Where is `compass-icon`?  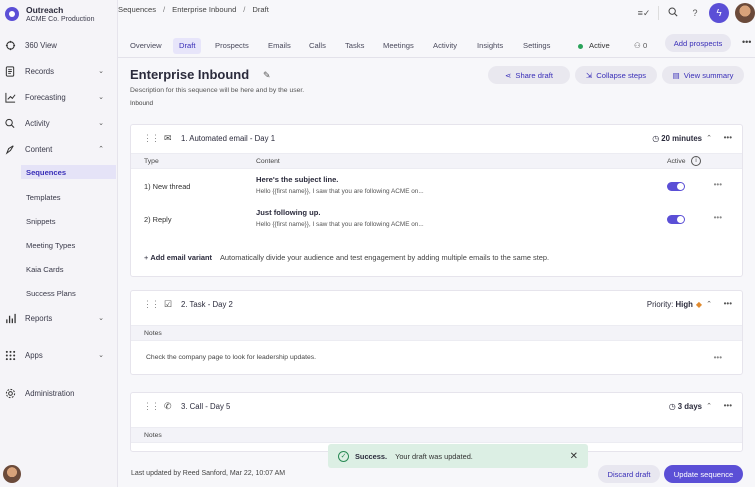
compass-icon is located at coordinates (10, 45).